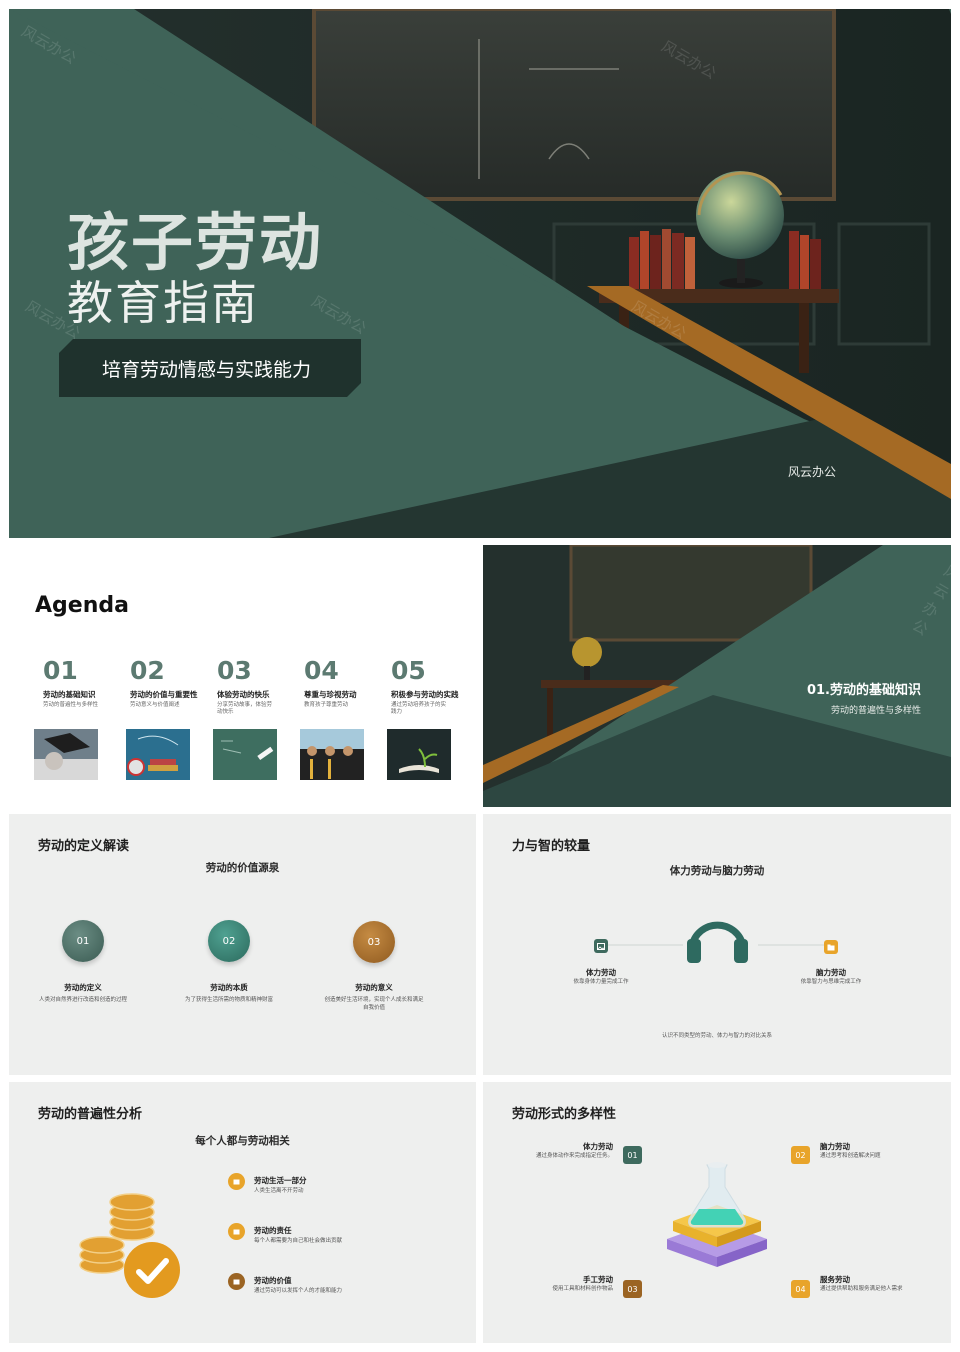 This screenshot has width=960, height=1352. I want to click on universality-item-title: 劳动的责任, so click(273, 1230).